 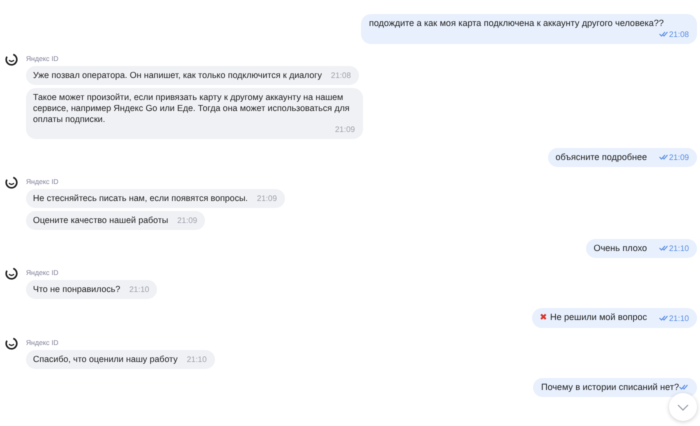 What do you see at coordinates (100, 220) in the screenshot?
I see `message-text: Оцените качество нашей работы` at bounding box center [100, 220].